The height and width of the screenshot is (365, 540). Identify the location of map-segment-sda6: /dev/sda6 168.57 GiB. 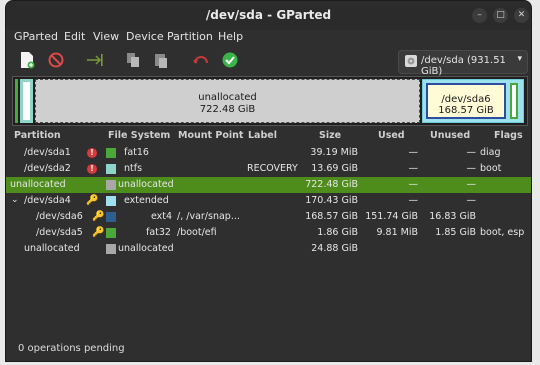
(466, 101).